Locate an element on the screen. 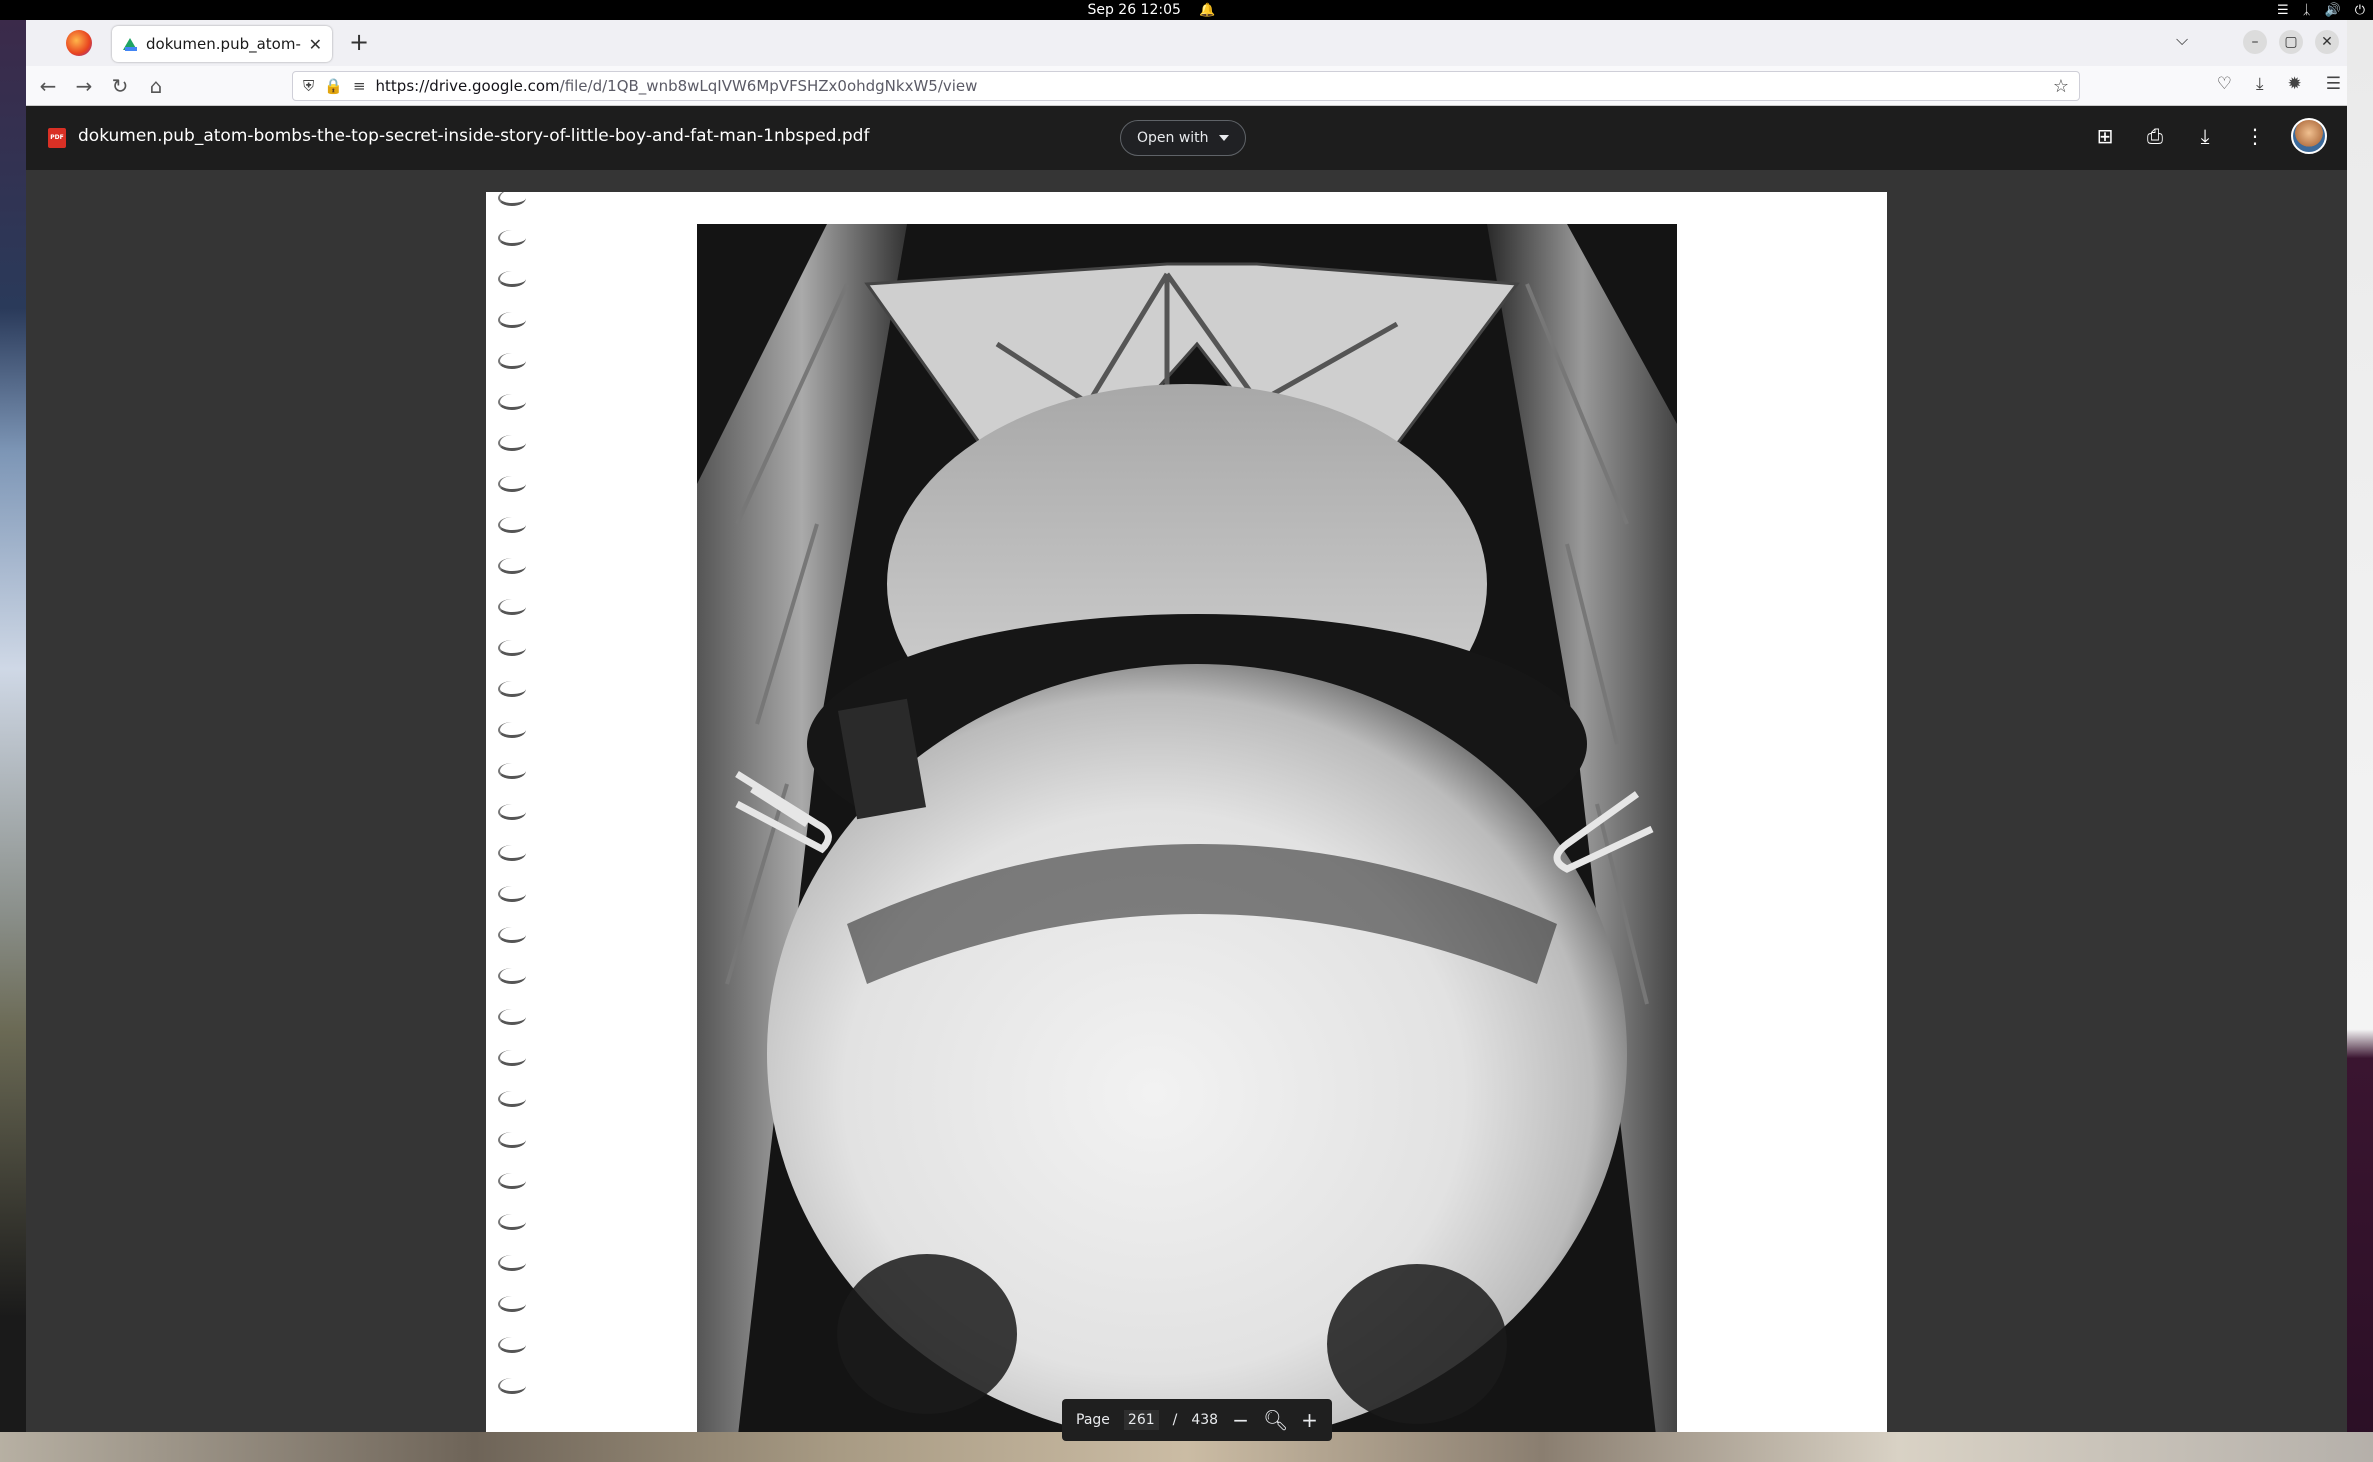 The image size is (2373, 1462). tab-title: dokumen.pub_atom-bom is located at coordinates (223, 44).